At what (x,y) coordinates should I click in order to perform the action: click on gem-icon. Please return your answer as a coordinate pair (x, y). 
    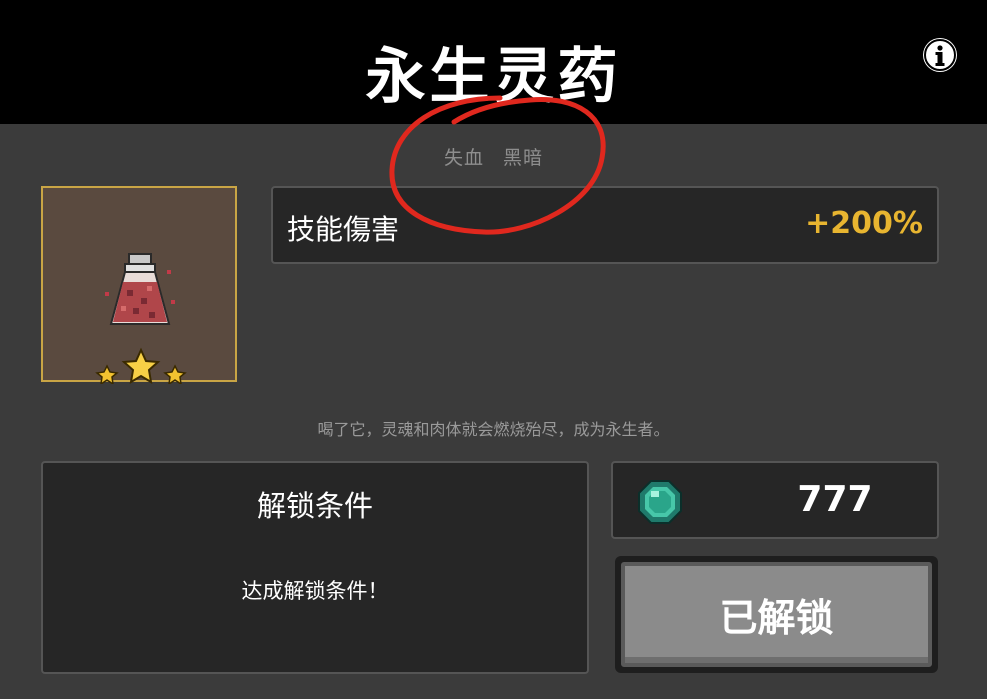
    Looking at the image, I should click on (660, 502).